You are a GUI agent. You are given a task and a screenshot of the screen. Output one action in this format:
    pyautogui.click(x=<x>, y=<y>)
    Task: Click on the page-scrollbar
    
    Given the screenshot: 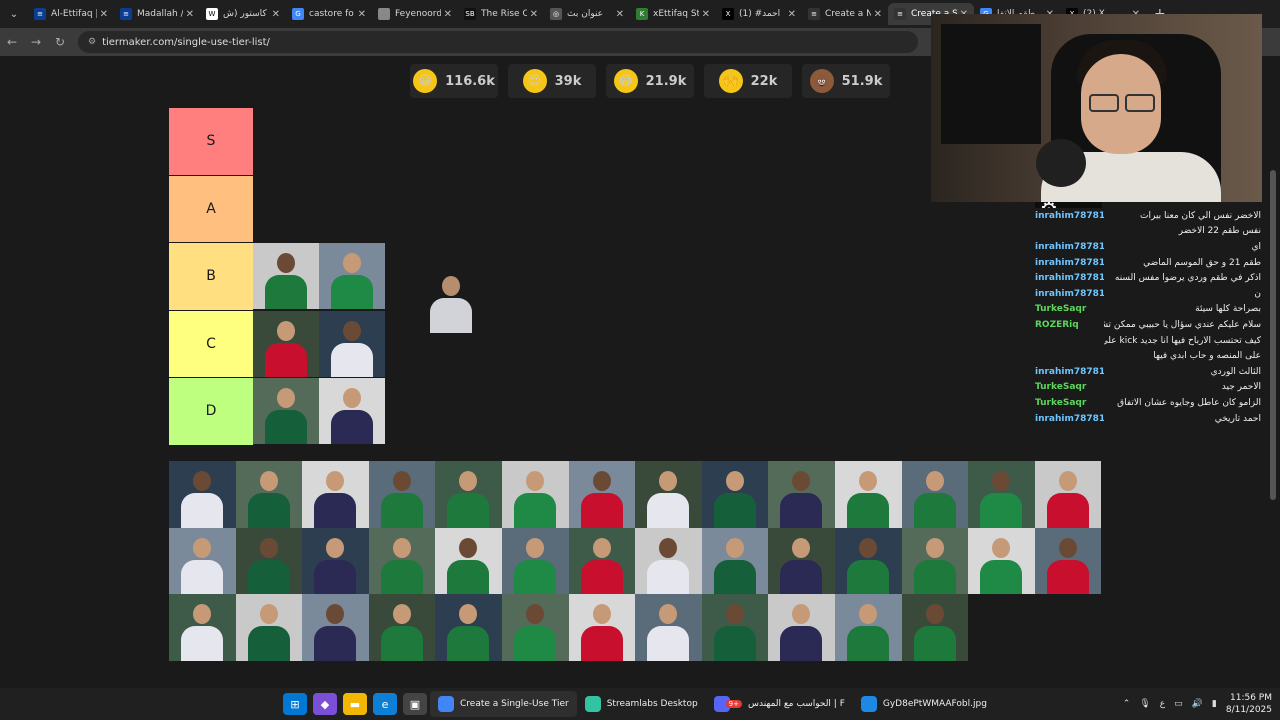 What is the action you would take?
    pyautogui.click(x=1273, y=335)
    